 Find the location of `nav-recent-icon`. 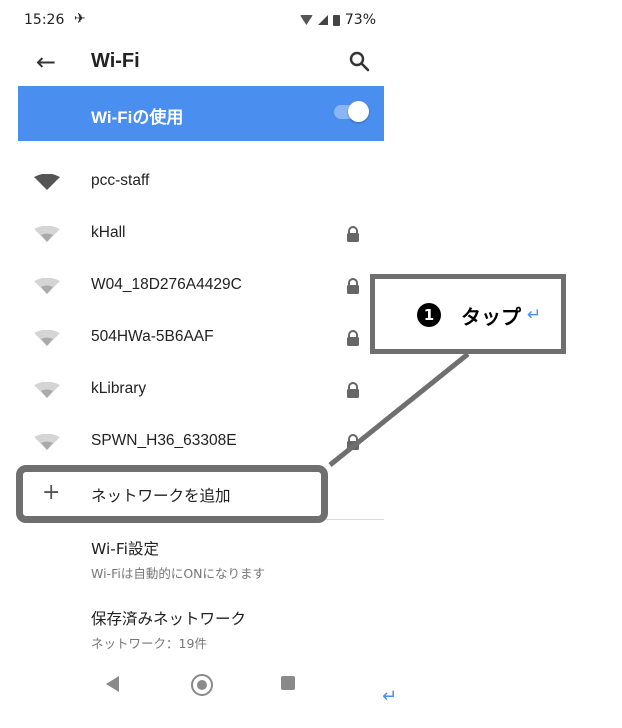

nav-recent-icon is located at coordinates (288, 683).